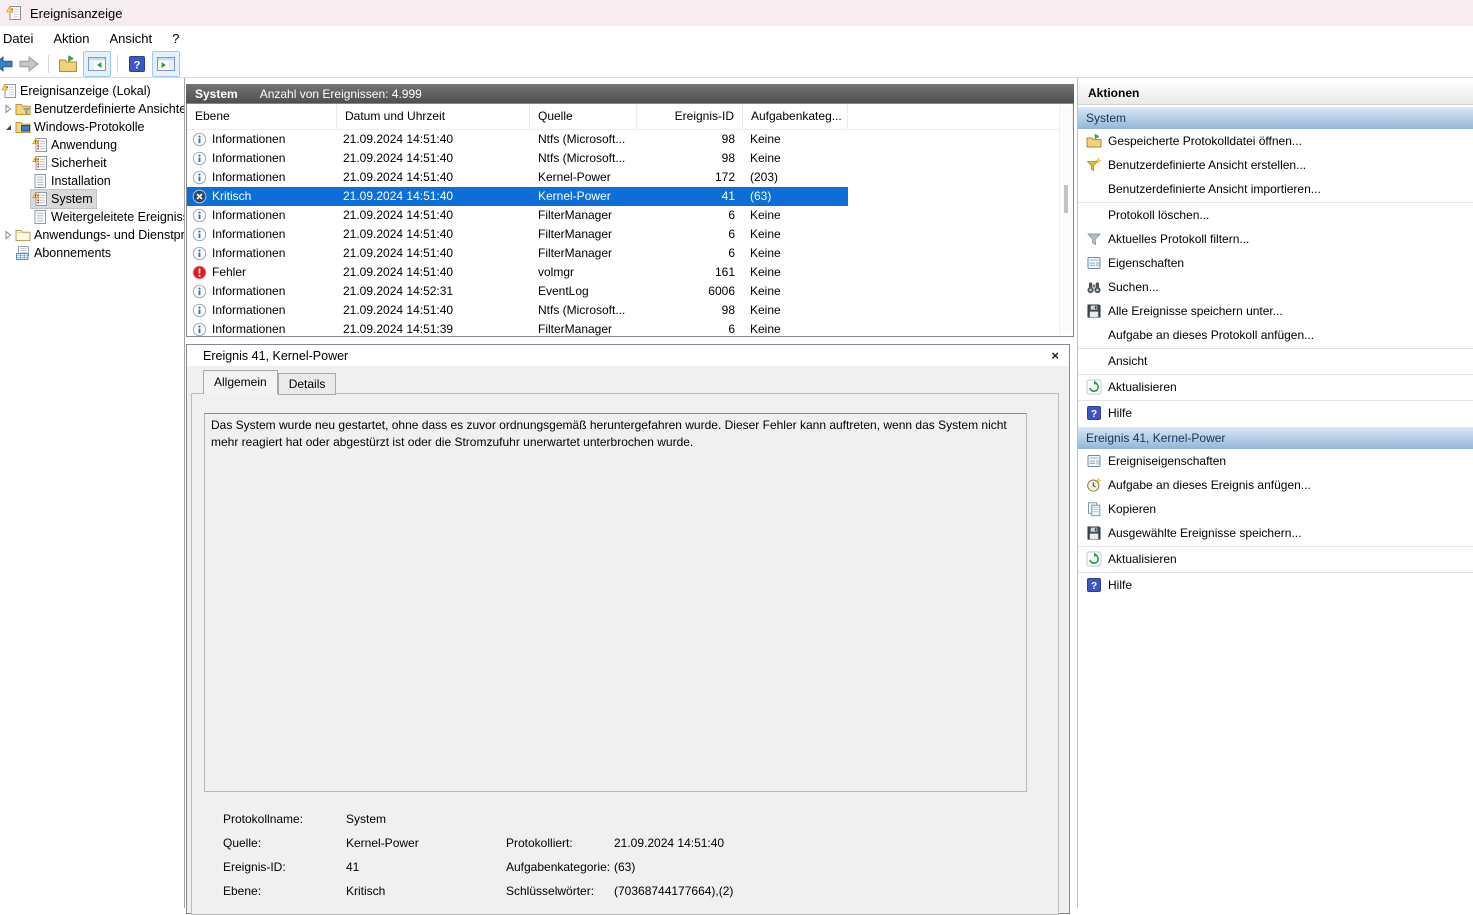  I want to click on sidebar-item-installation: Installation, so click(92, 181).